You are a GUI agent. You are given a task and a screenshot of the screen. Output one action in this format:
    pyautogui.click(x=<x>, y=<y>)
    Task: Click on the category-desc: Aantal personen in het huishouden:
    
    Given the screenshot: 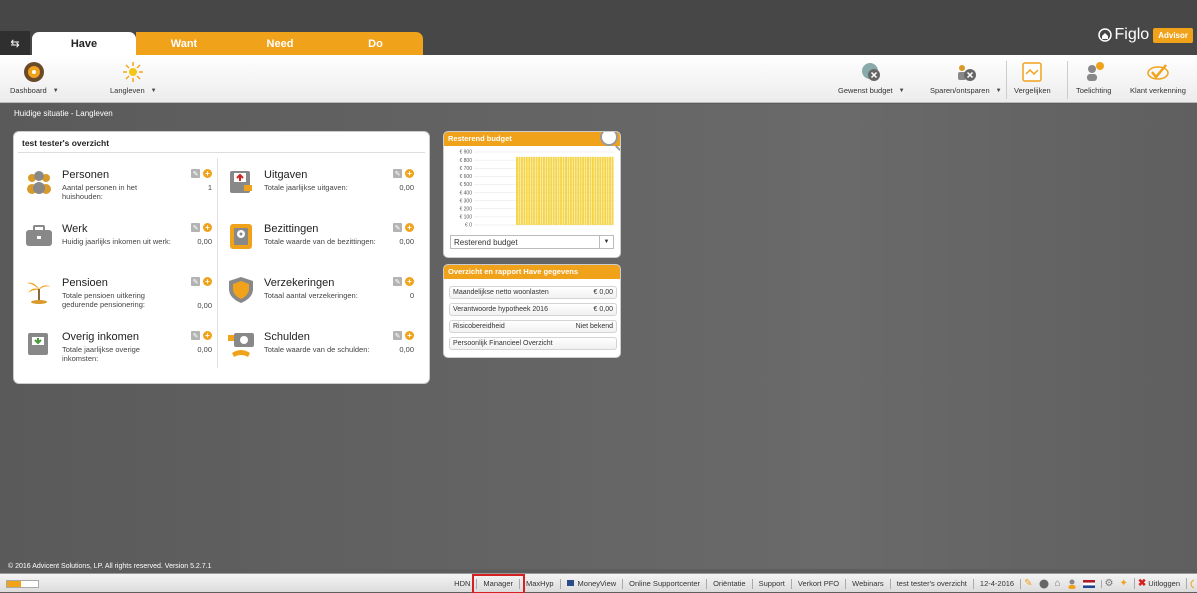 What is the action you would take?
    pyautogui.click(x=100, y=192)
    